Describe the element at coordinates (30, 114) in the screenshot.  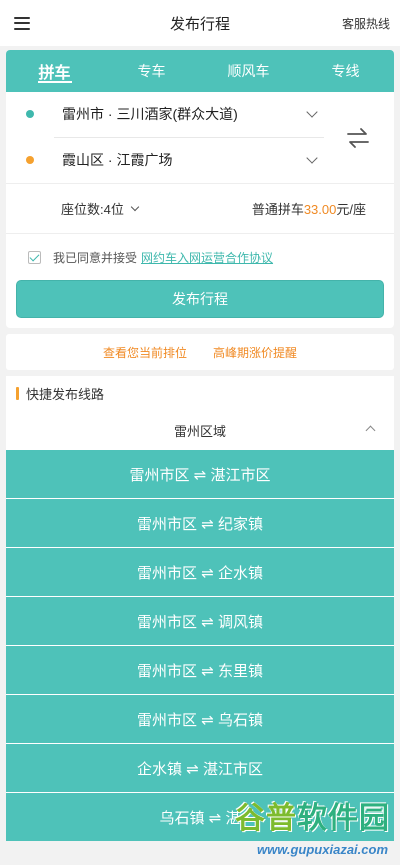
I see `origin-dot` at that location.